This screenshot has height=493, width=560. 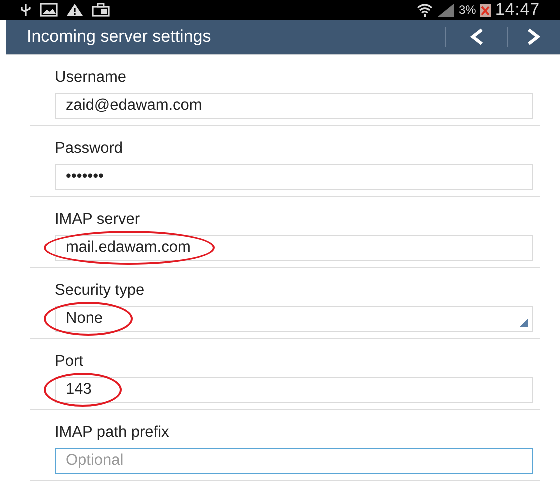 I want to click on field-label: Username, so click(x=91, y=78).